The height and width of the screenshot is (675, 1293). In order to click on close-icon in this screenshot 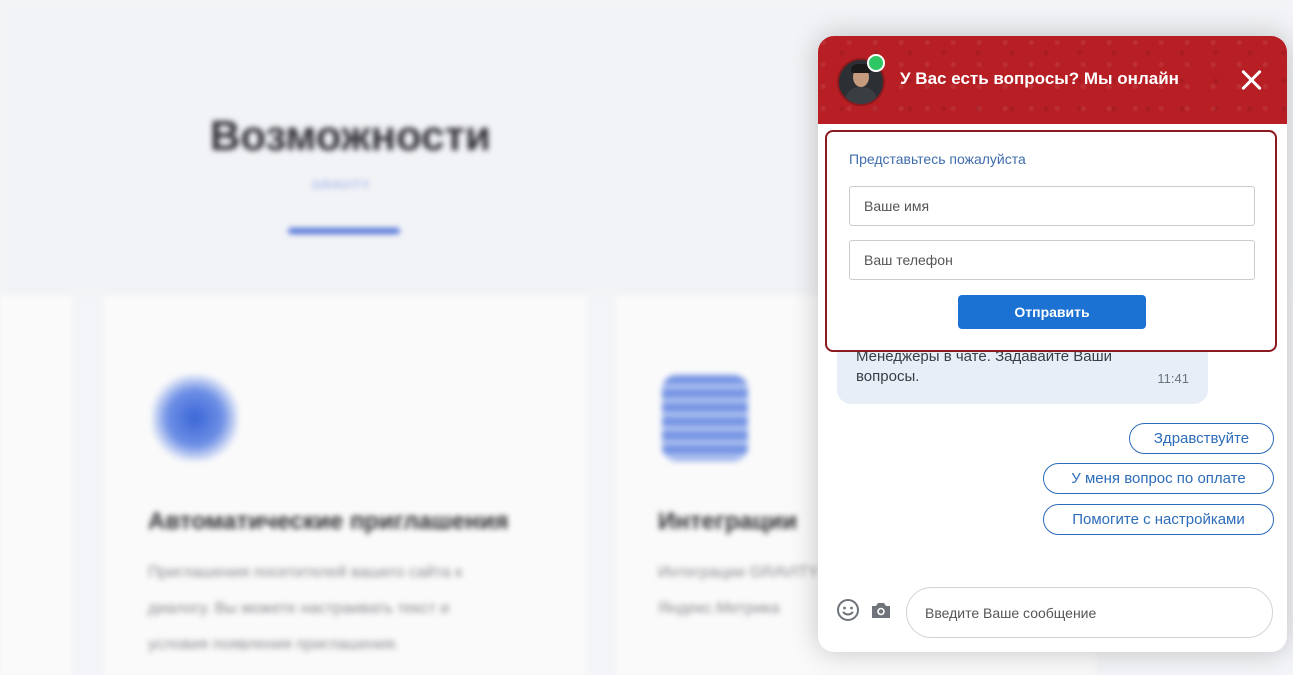, I will do `click(1251, 80)`.